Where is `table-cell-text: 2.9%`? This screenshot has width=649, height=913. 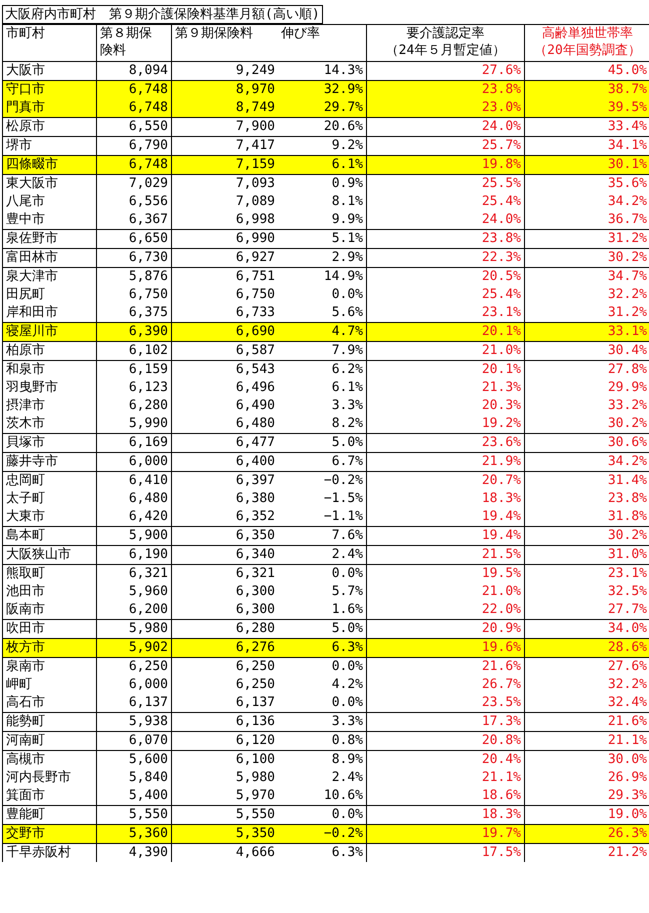 table-cell-text: 2.9% is located at coordinates (347, 258).